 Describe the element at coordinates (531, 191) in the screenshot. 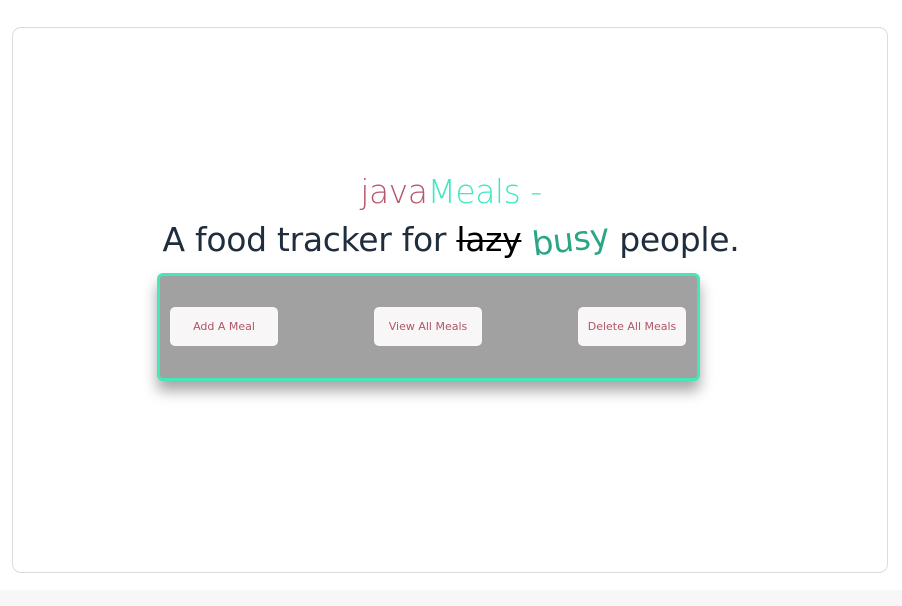

I see `brand-dash: -` at that location.